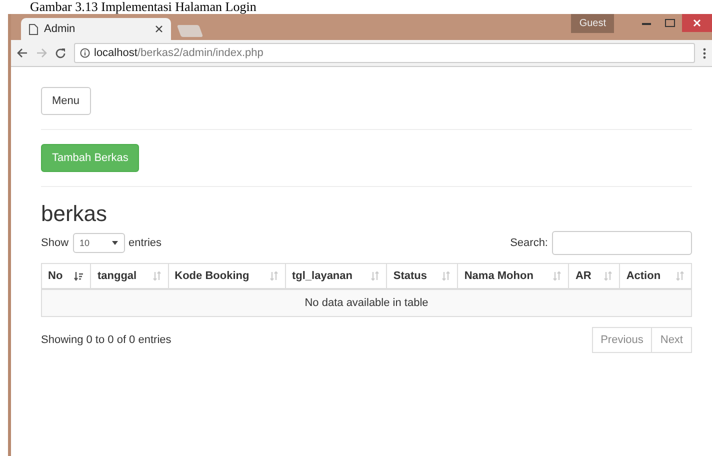 This screenshot has width=712, height=456. I want to click on window-close-button, so click(697, 23).